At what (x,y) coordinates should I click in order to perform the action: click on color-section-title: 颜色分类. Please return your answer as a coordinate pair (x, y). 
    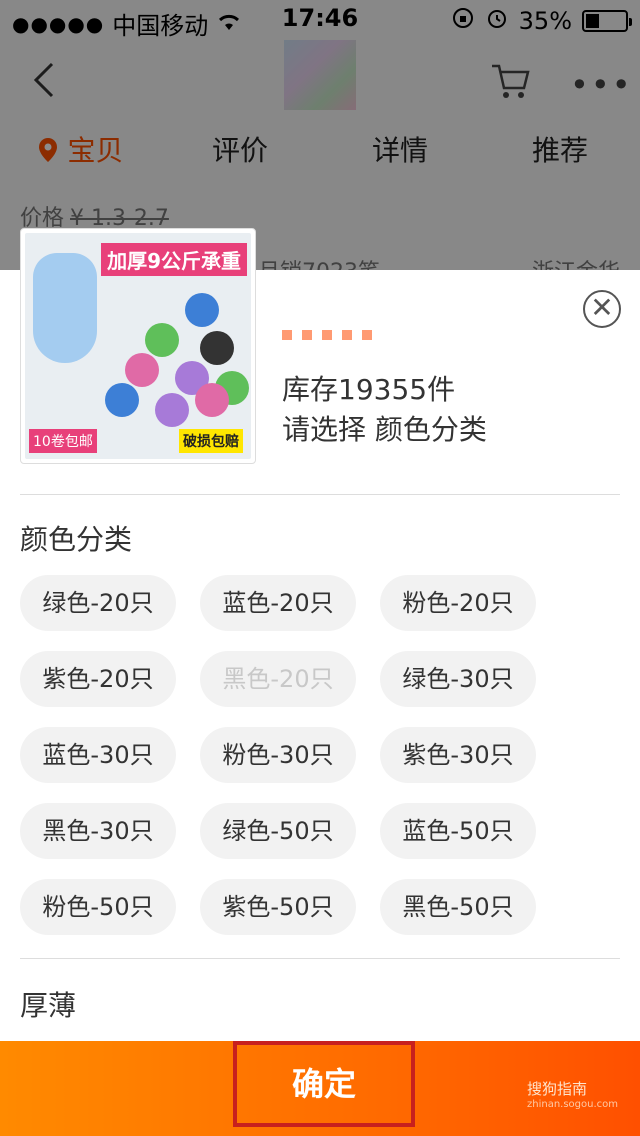
    Looking at the image, I should click on (76, 539).